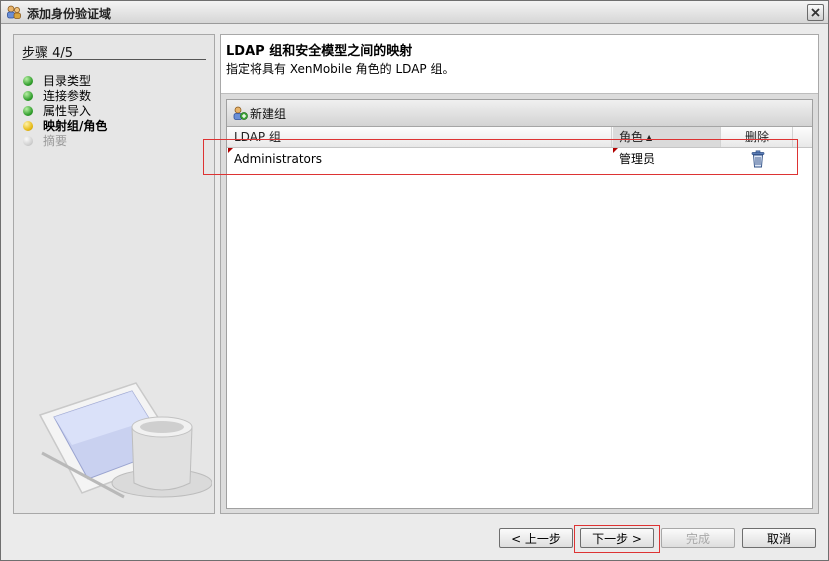 This screenshot has width=829, height=561. I want to click on step-item-attribute-import: 属性导入, so click(64, 111).